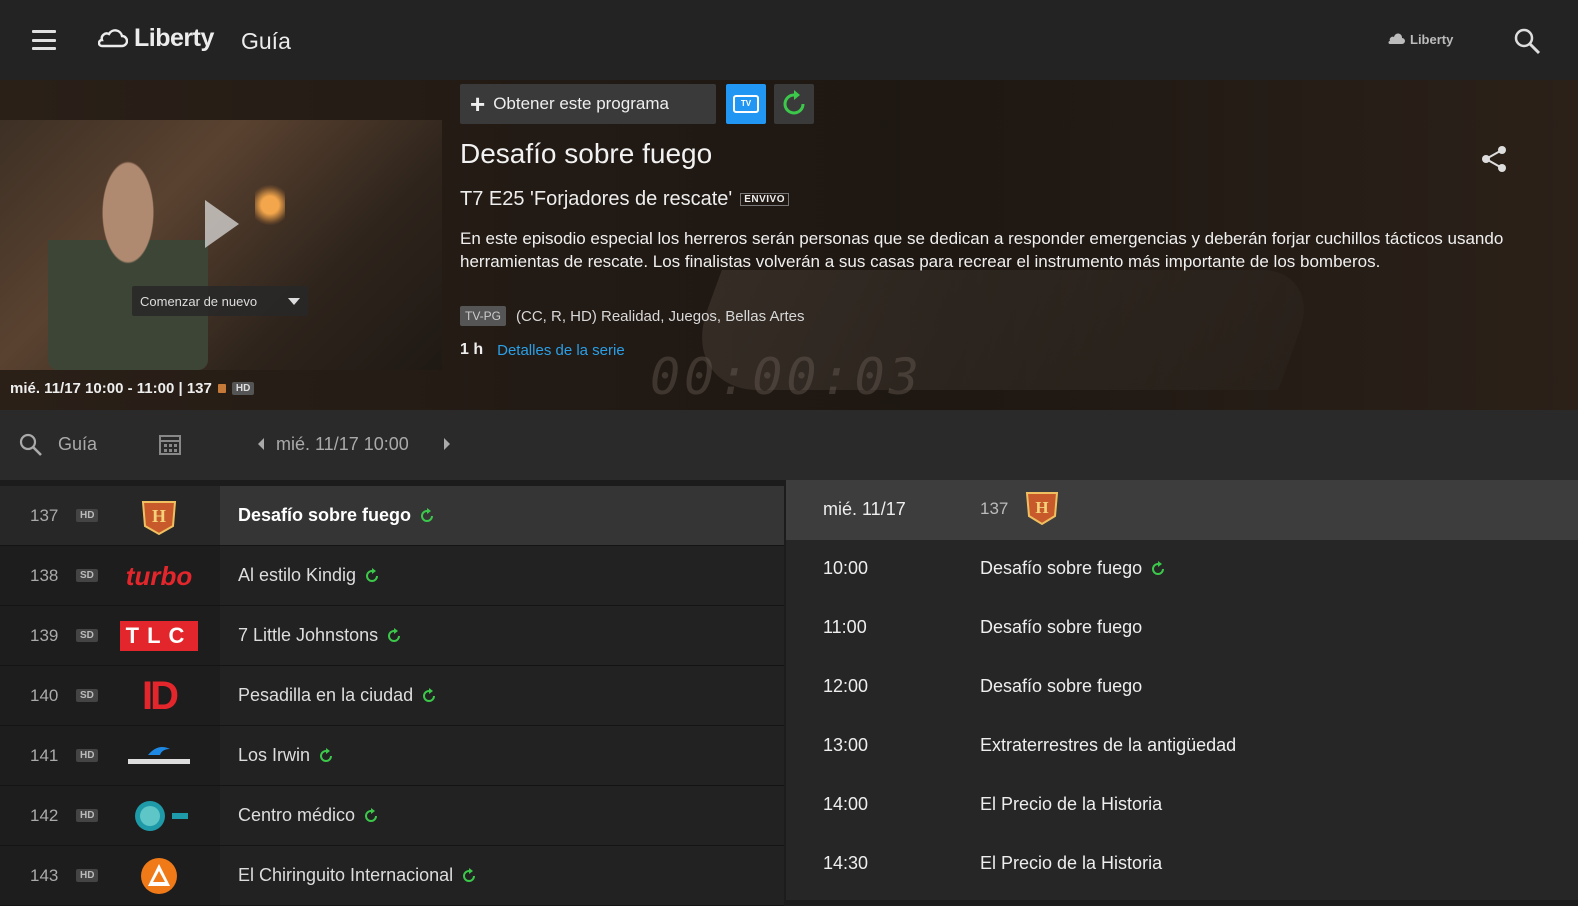 Image resolution: width=1578 pixels, height=906 pixels. I want to click on video-preview: Comenzar de nuevo, so click(221, 245).